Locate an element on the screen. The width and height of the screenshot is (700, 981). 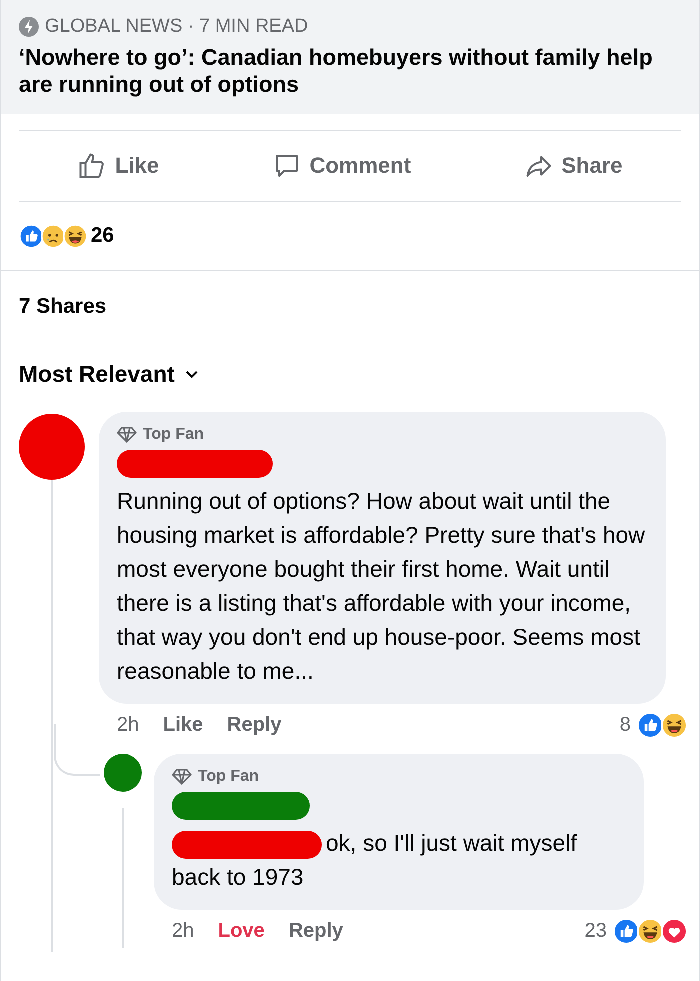
comment-button: Comment is located at coordinates (342, 166).